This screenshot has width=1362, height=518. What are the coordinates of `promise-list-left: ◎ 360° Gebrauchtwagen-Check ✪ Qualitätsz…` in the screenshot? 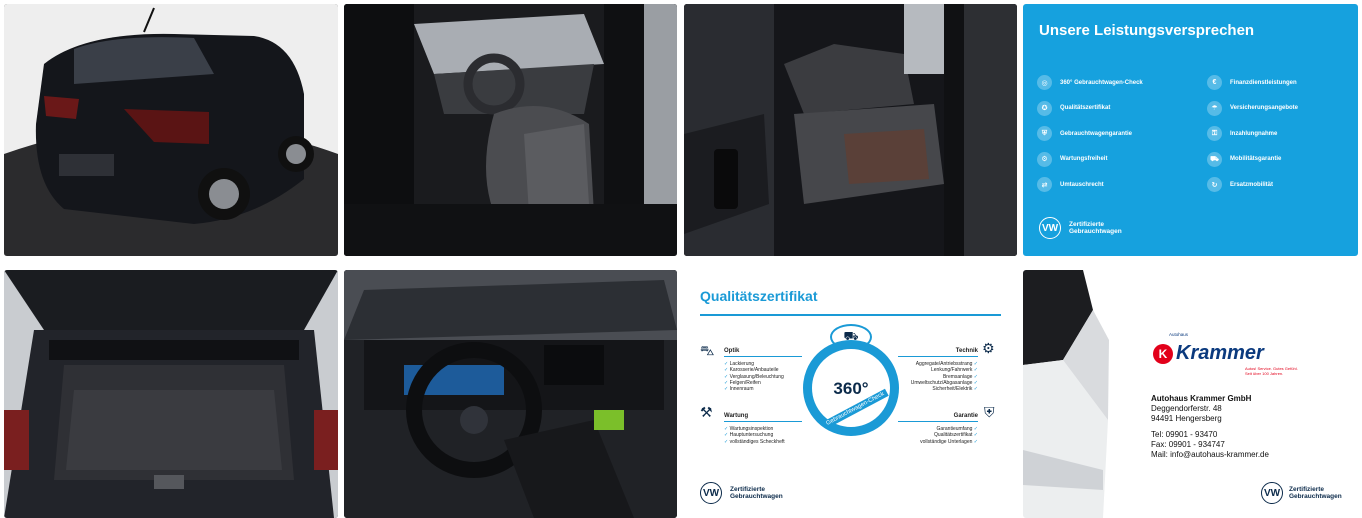 It's located at (1090, 134).